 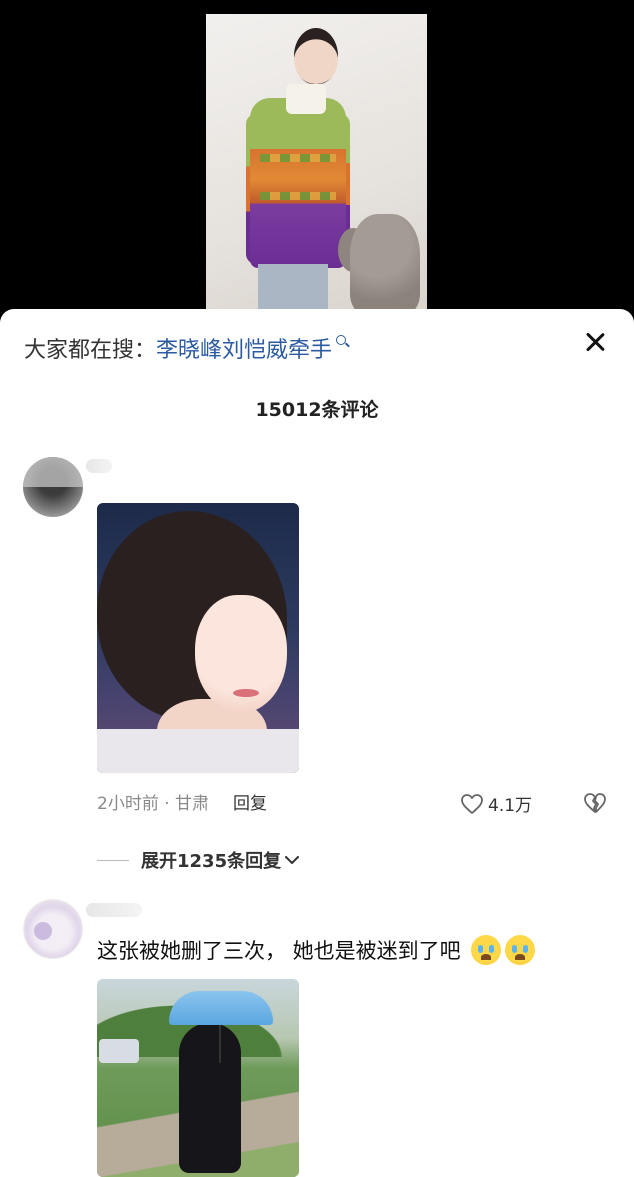 I want to click on dislike-broken-heart-icon, so click(x=595, y=803).